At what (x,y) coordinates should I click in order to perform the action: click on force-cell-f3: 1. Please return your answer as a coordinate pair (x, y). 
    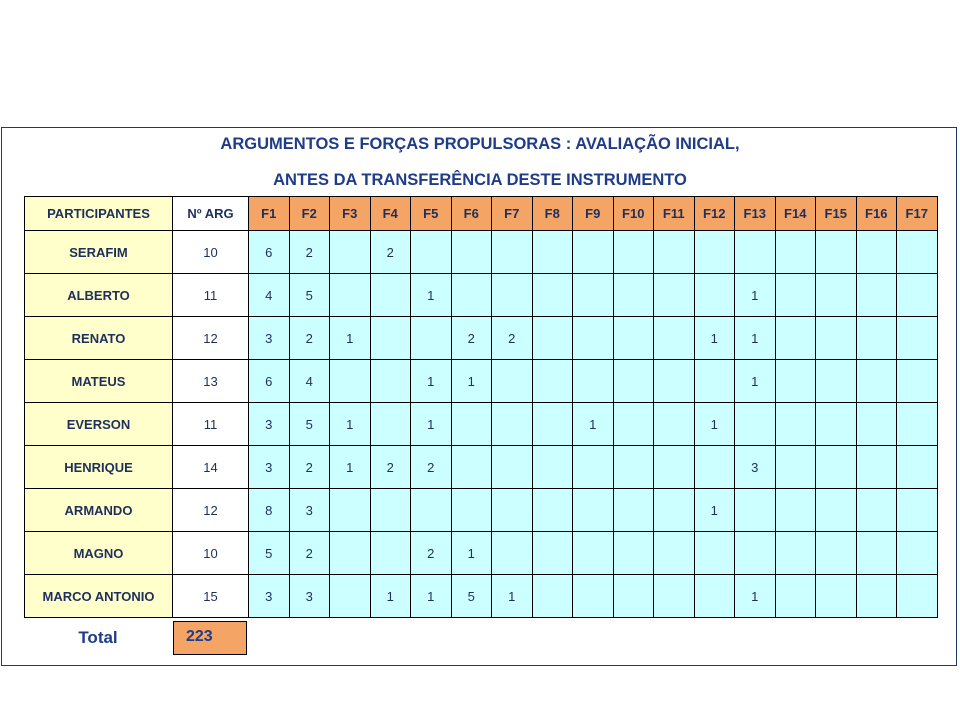
    Looking at the image, I should click on (350, 338).